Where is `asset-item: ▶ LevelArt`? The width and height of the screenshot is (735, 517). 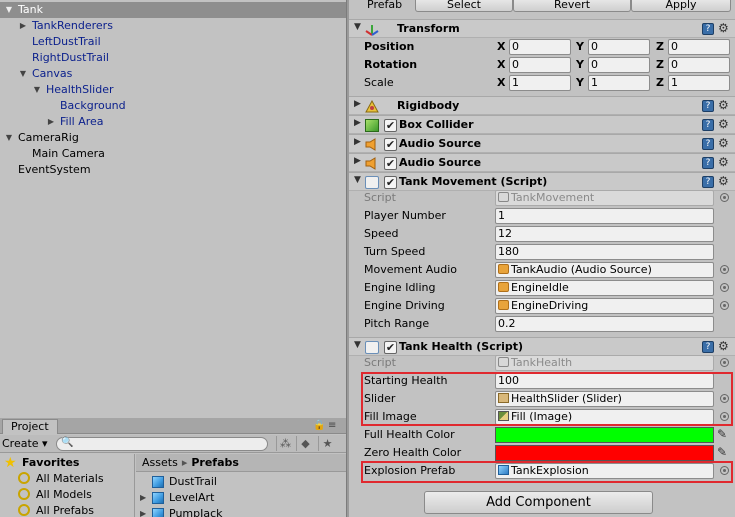 asset-item: ▶ LevelArt is located at coordinates (241, 498).